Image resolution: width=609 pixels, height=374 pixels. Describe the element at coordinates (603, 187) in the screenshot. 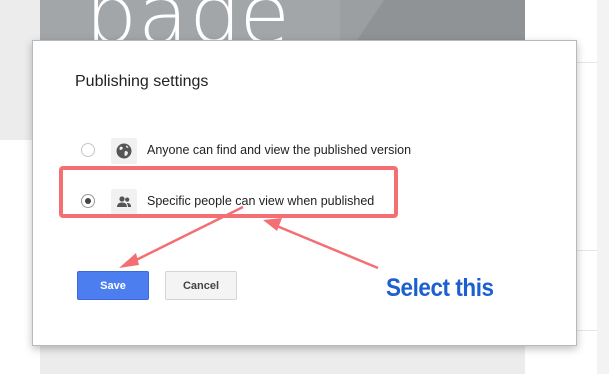

I see `page-scroll-area` at that location.